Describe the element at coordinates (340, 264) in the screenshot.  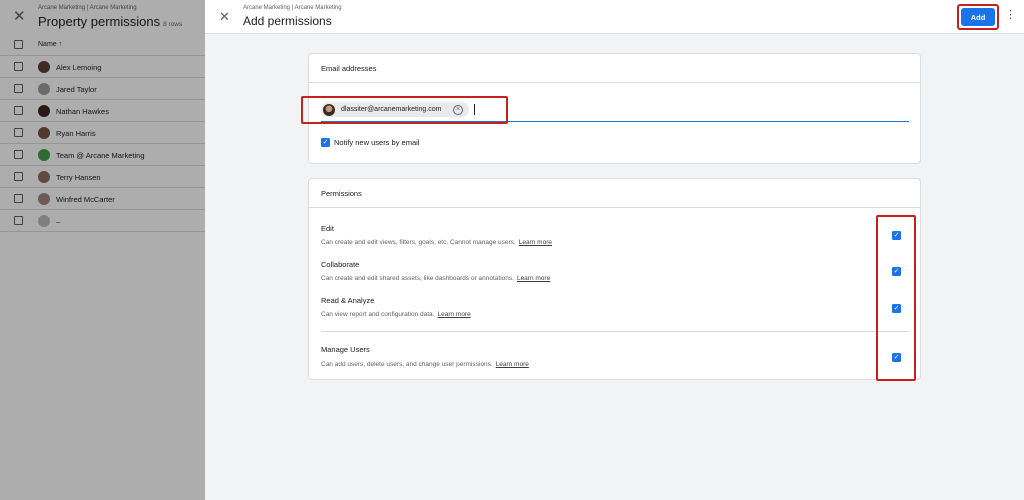
I see `permission-title-collaborate: Collaborate` at that location.